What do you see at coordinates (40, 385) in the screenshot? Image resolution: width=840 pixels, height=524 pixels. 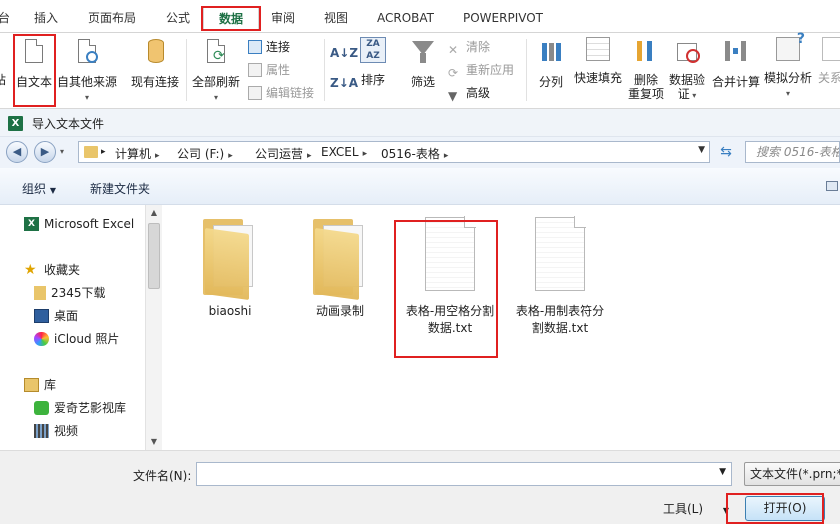 I see `nav-libraries: 库` at bounding box center [40, 385].